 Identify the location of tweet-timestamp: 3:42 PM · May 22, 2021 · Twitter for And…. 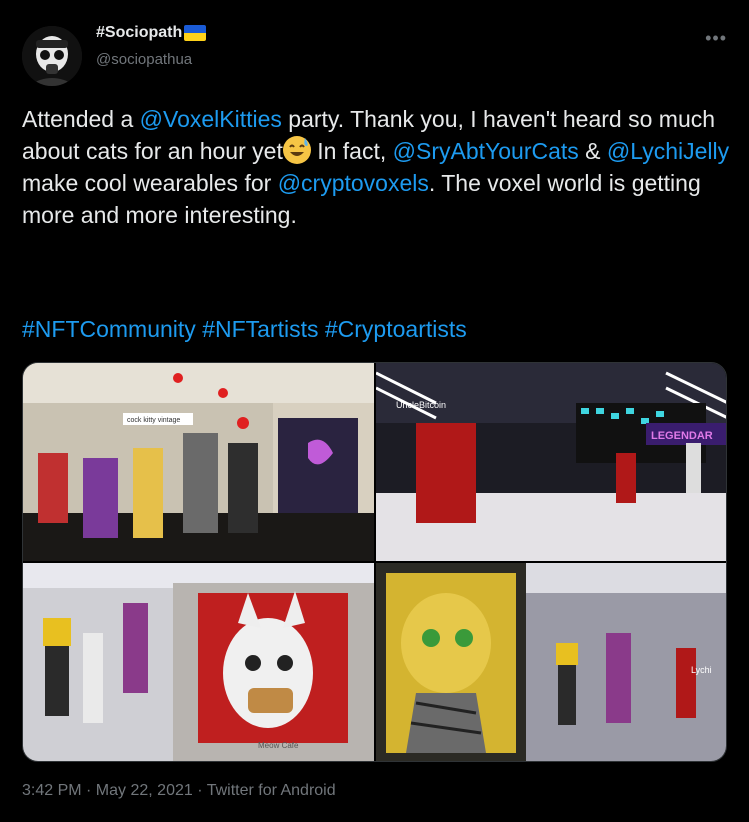
(179, 791).